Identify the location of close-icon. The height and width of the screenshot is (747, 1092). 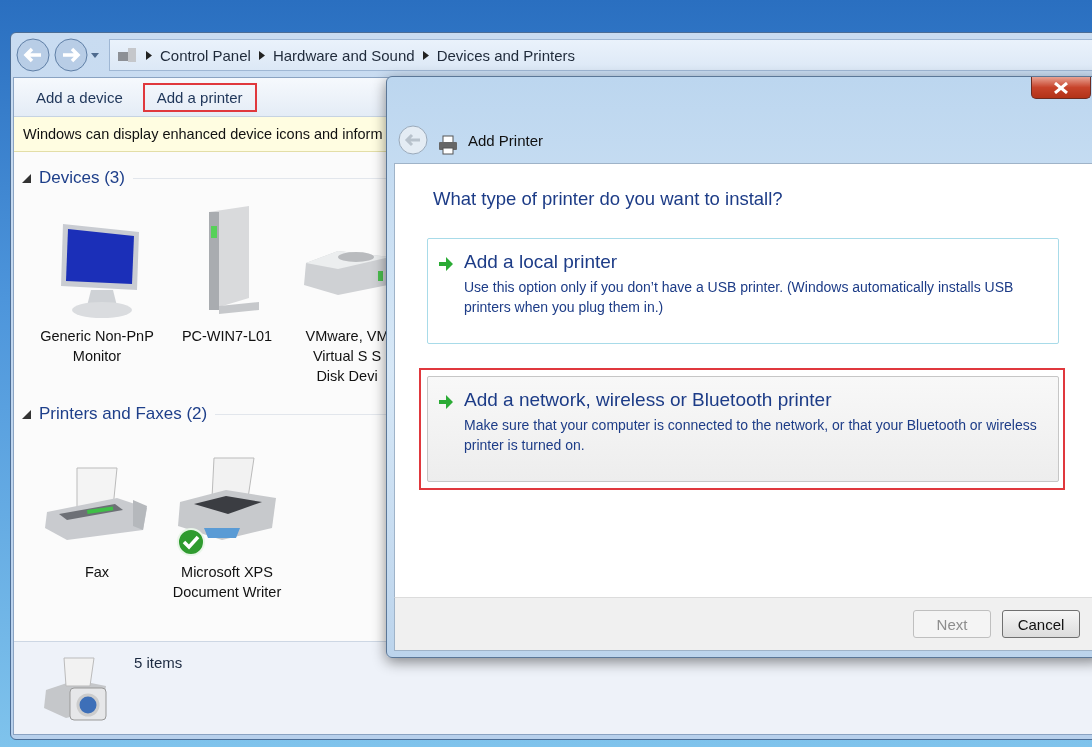
(1061, 87).